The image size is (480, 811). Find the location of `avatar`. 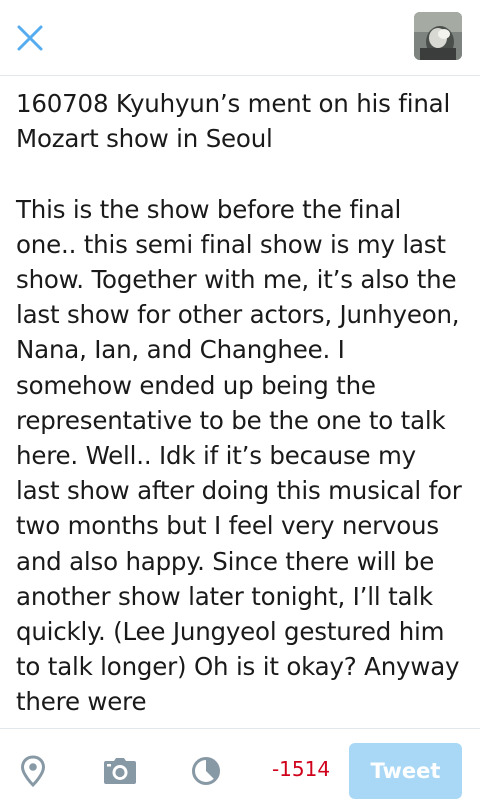

avatar is located at coordinates (438, 36).